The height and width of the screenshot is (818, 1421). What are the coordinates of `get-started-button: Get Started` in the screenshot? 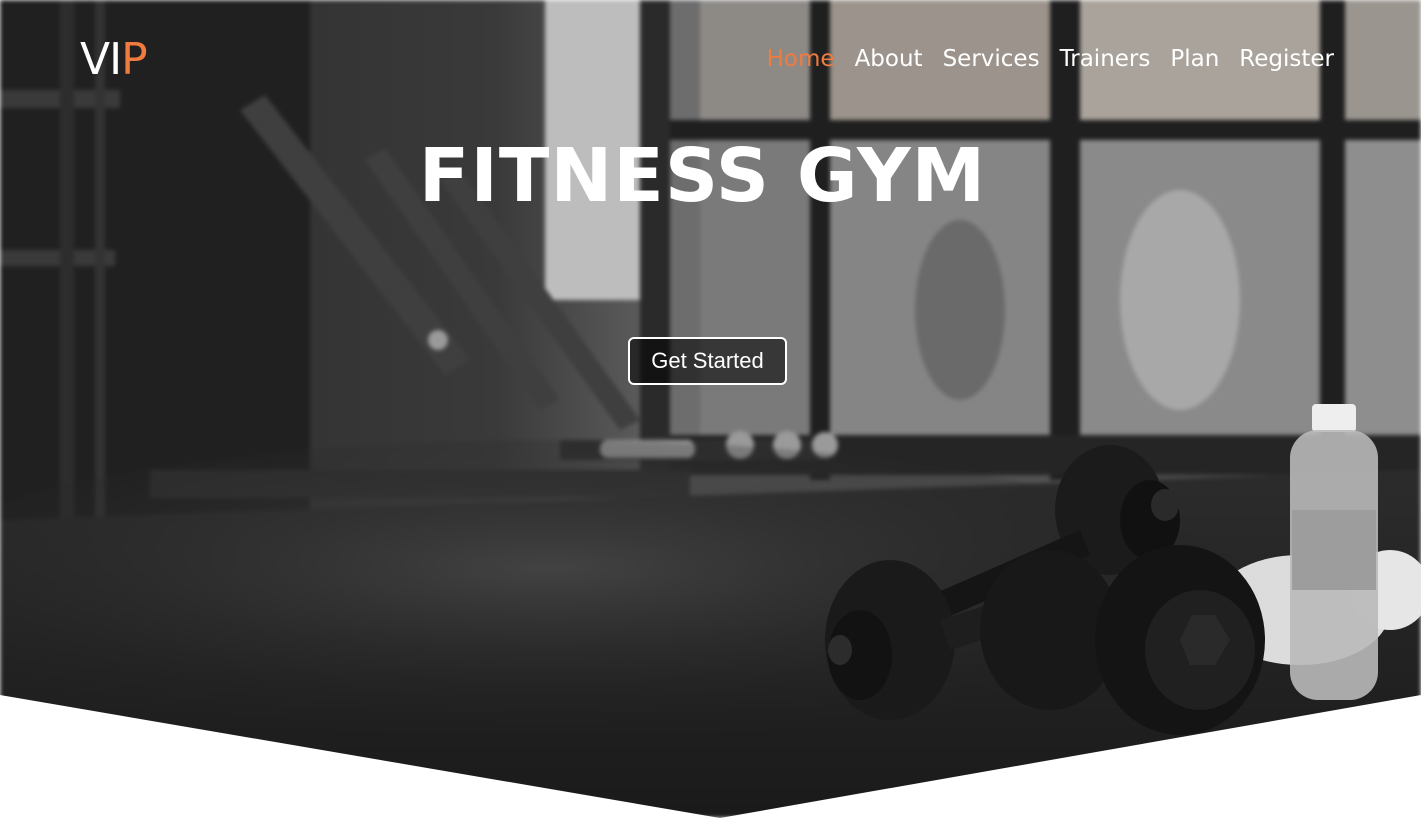 It's located at (707, 361).